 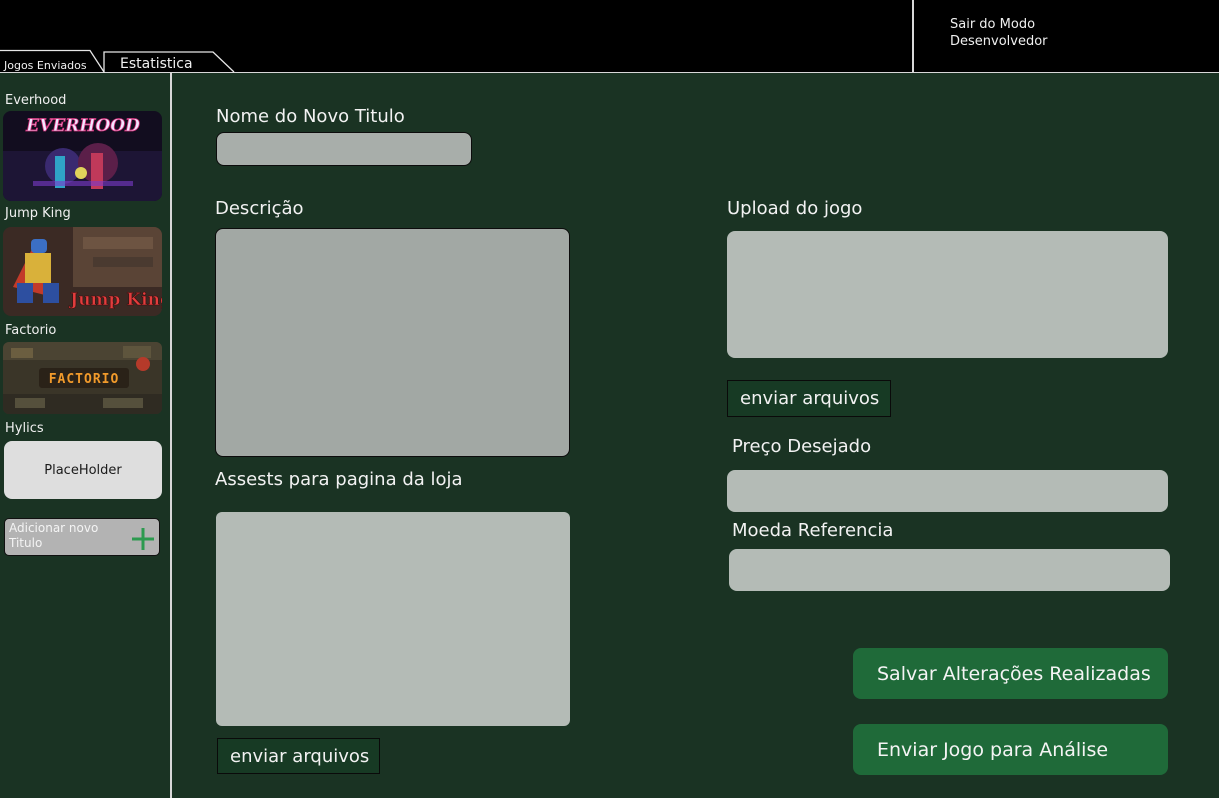 I want to click on sidebar-item-everhood: EVERHOOD, so click(x=82, y=156).